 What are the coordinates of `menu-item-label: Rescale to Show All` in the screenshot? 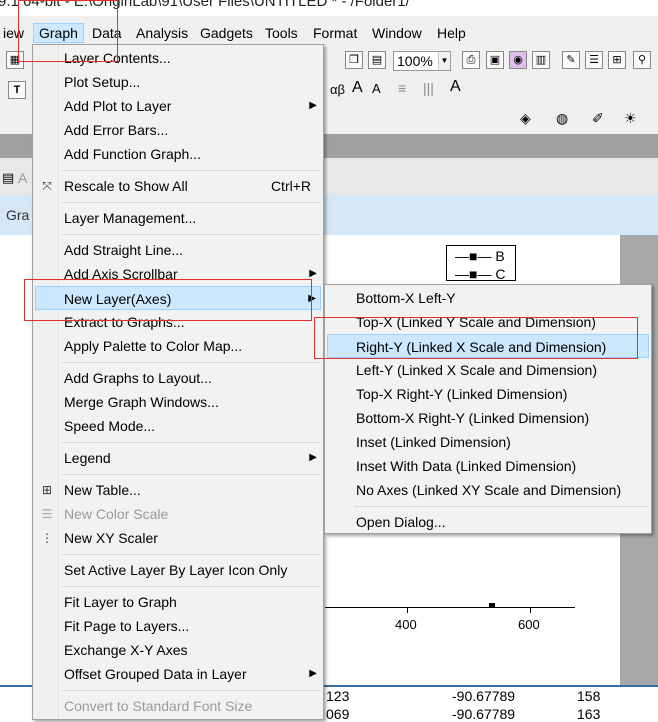 It's located at (126, 186).